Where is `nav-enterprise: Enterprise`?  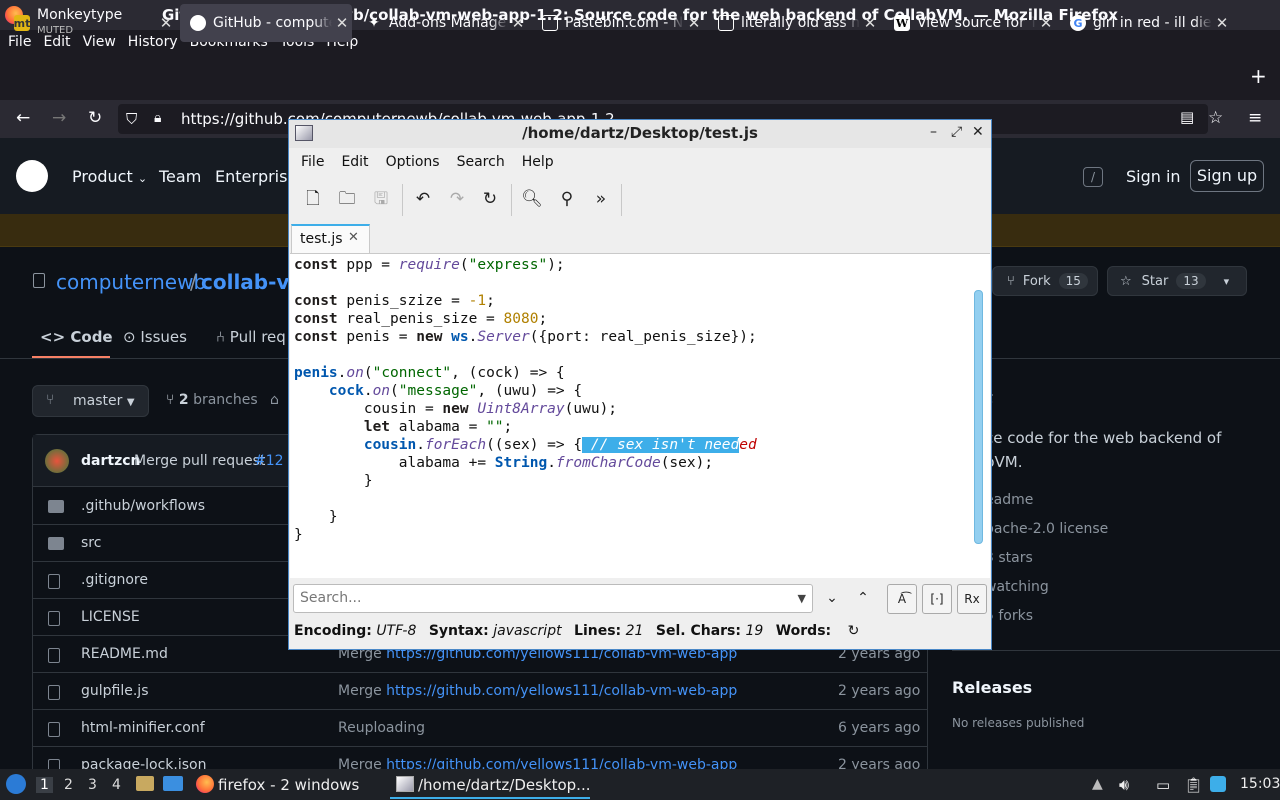 nav-enterprise: Enterprise is located at coordinates (256, 176).